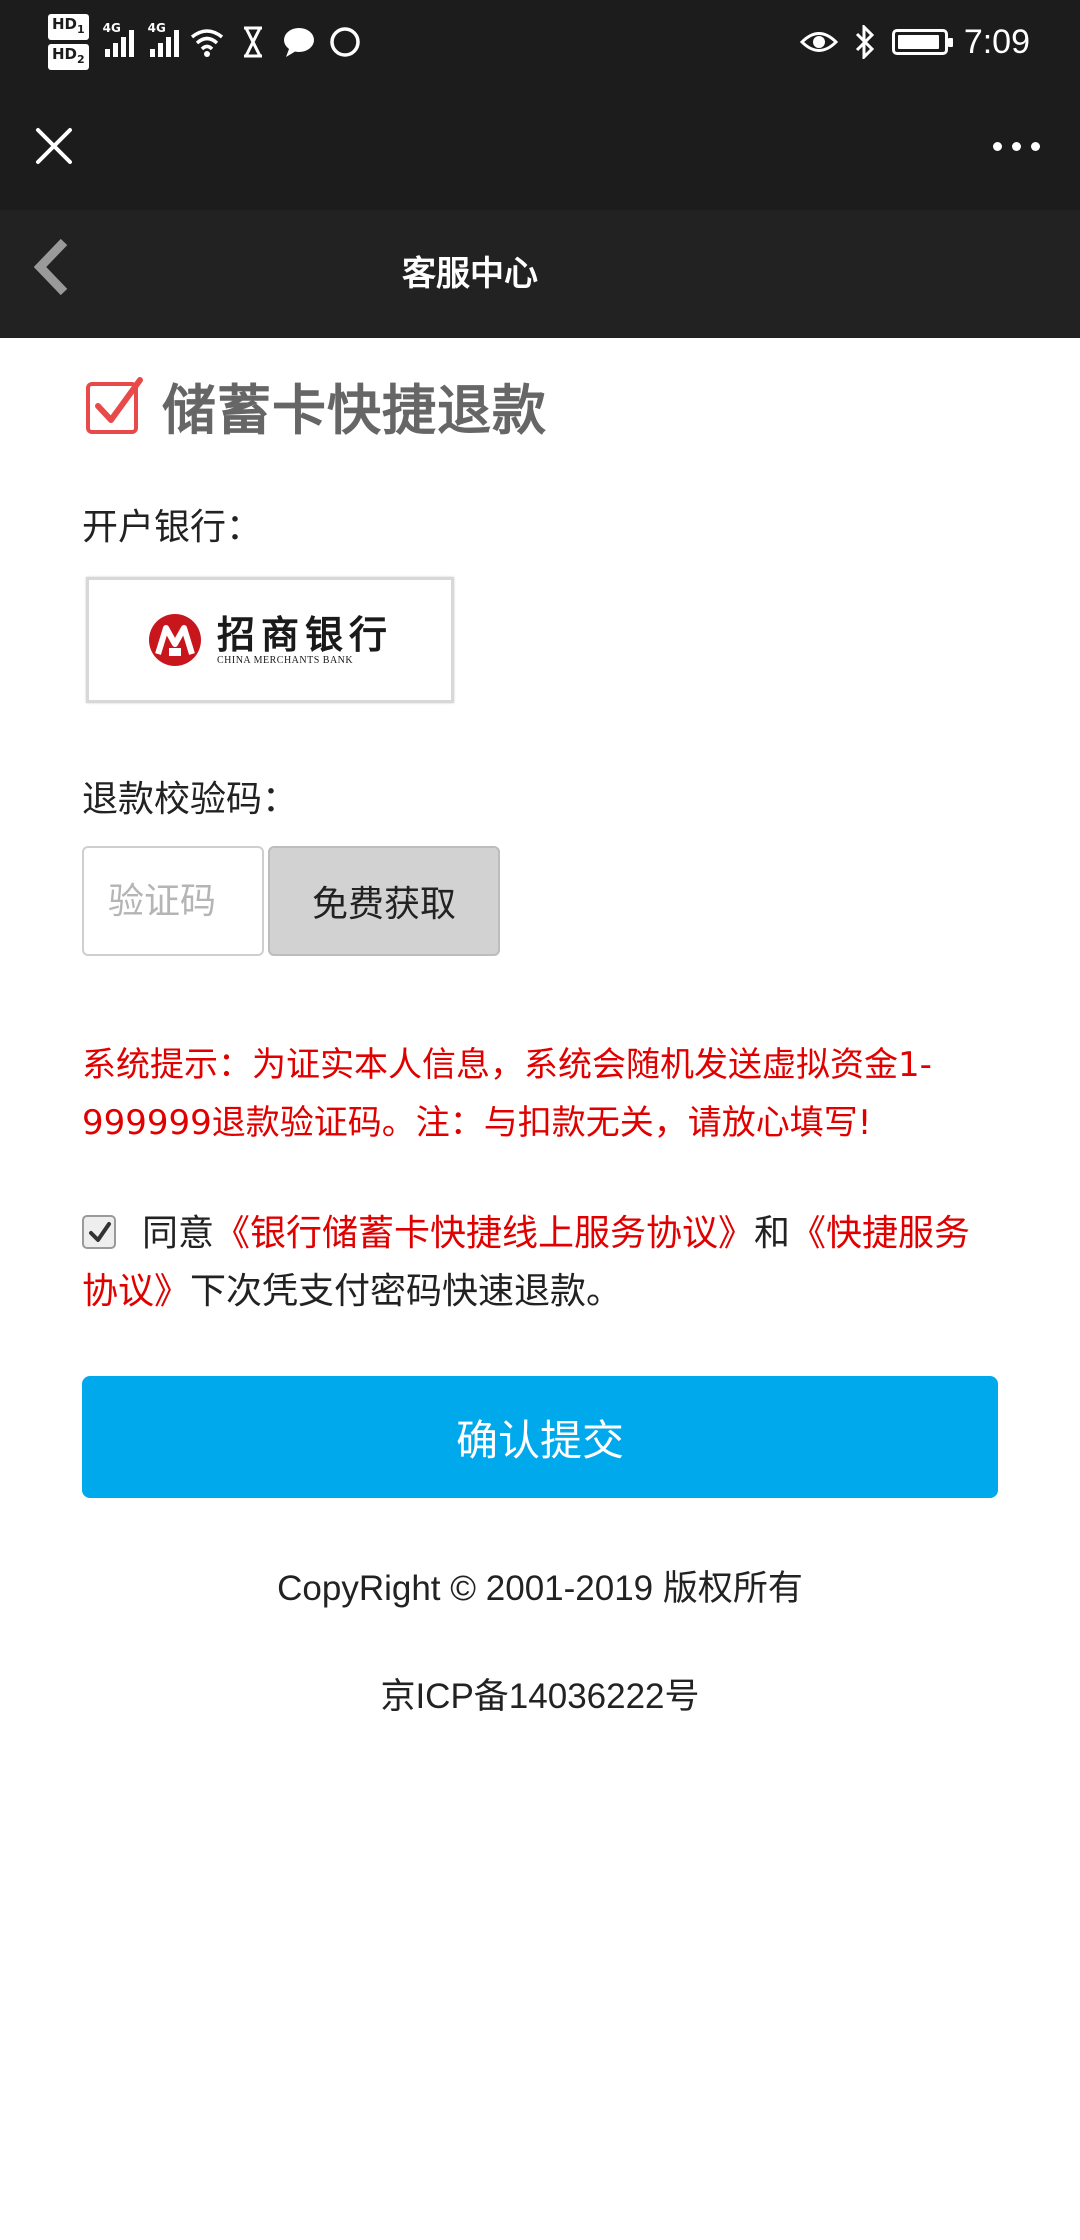  What do you see at coordinates (1016, 146) in the screenshot?
I see `more-dots-icon` at bounding box center [1016, 146].